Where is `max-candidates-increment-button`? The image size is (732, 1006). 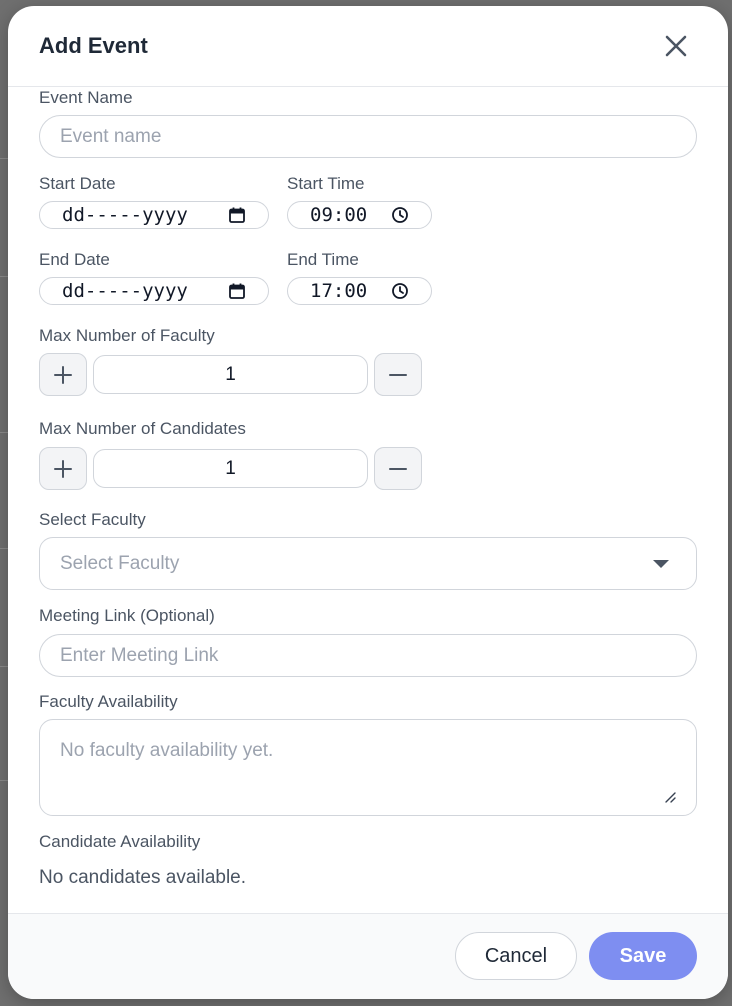 max-candidates-increment-button is located at coordinates (63, 468).